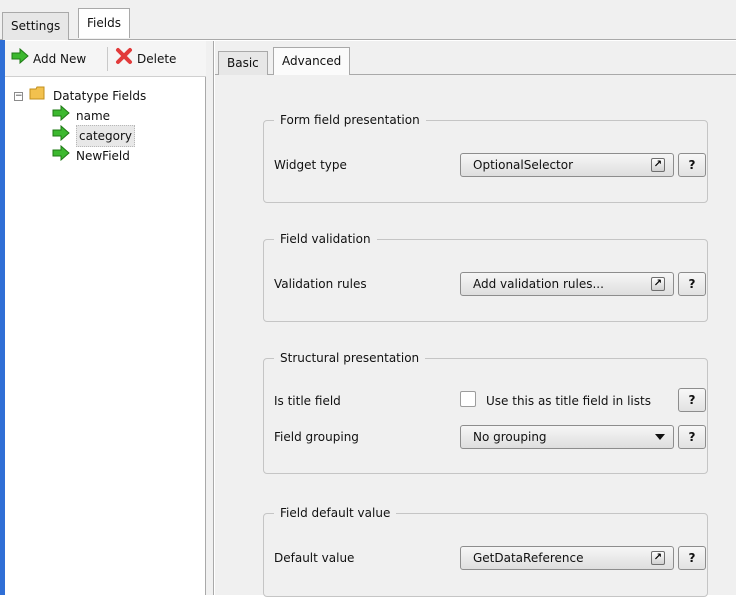 The image size is (736, 597). I want to click on widget-type-label: Widget type, so click(310, 165).